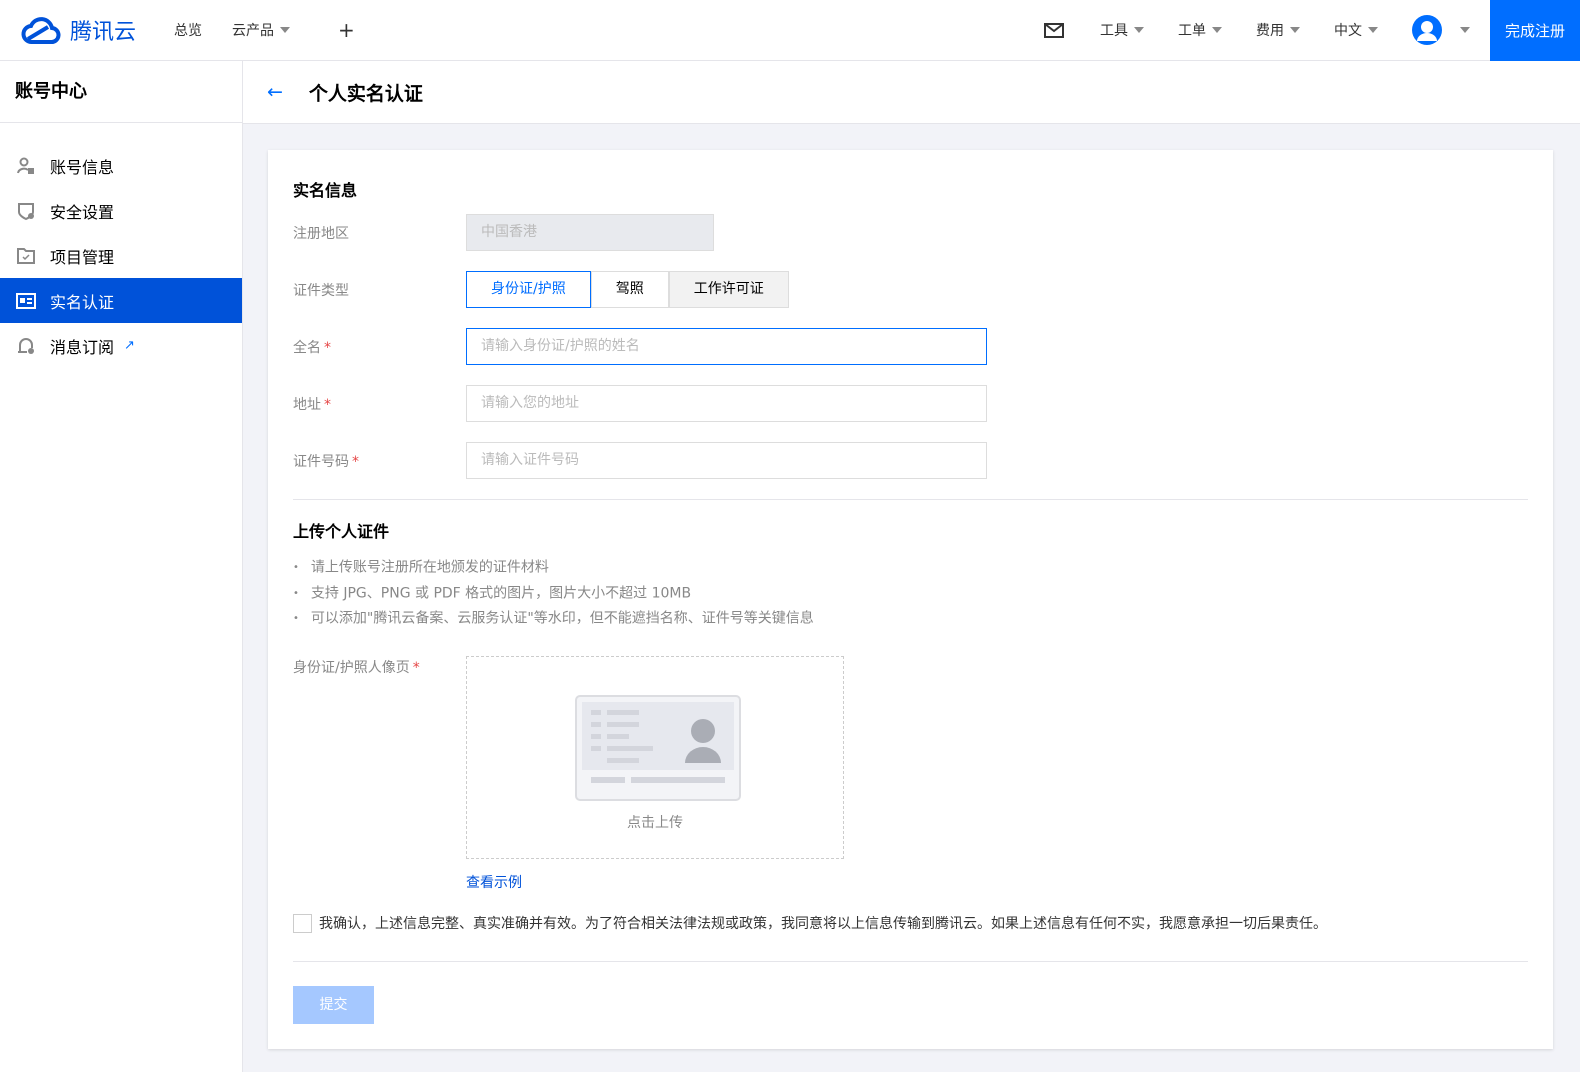 Image resolution: width=1580 pixels, height=1072 pixels. Describe the element at coordinates (356, 668) in the screenshot. I see `upload-label: 身份证/护照人像页 *` at that location.